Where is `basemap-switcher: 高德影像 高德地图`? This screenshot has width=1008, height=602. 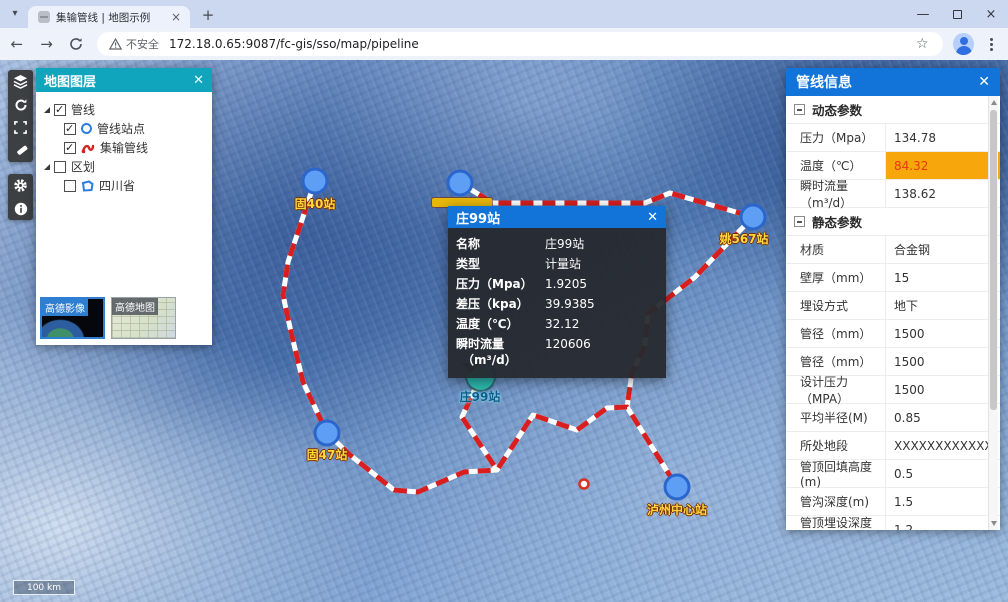
basemap-switcher: 高德影像 高德地图 is located at coordinates (108, 318).